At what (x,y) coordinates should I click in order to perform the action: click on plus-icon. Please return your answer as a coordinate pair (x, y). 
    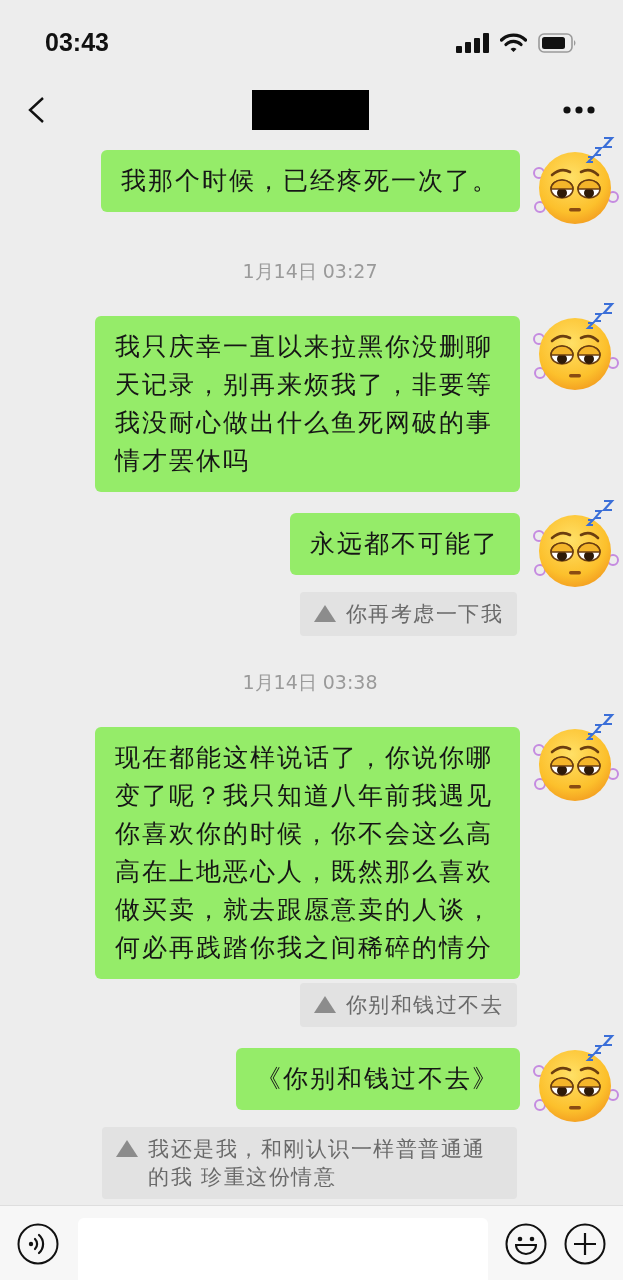
    Looking at the image, I should click on (585, 1244).